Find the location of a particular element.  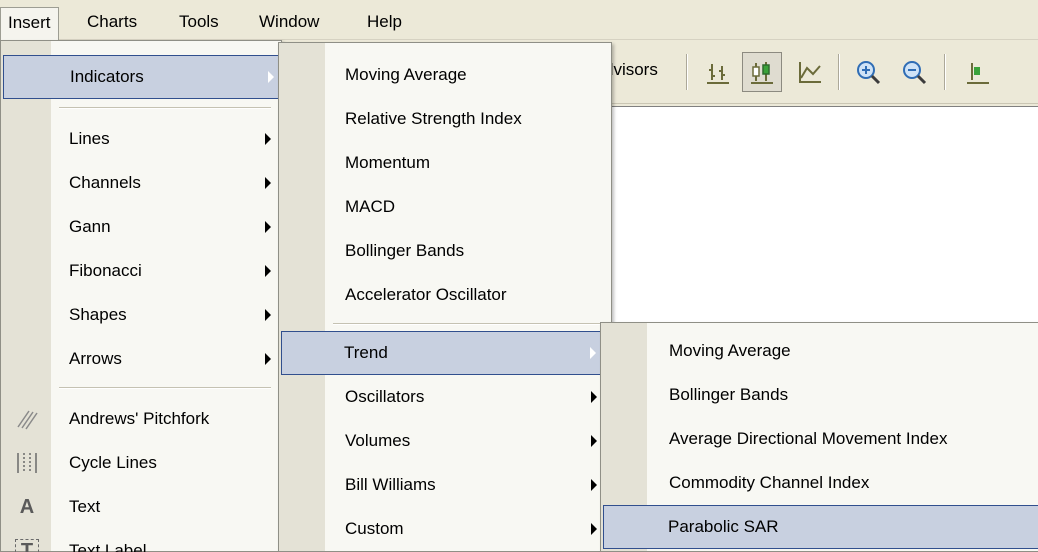

menu-item-bill-williams: Bill Williams is located at coordinates (445, 485).